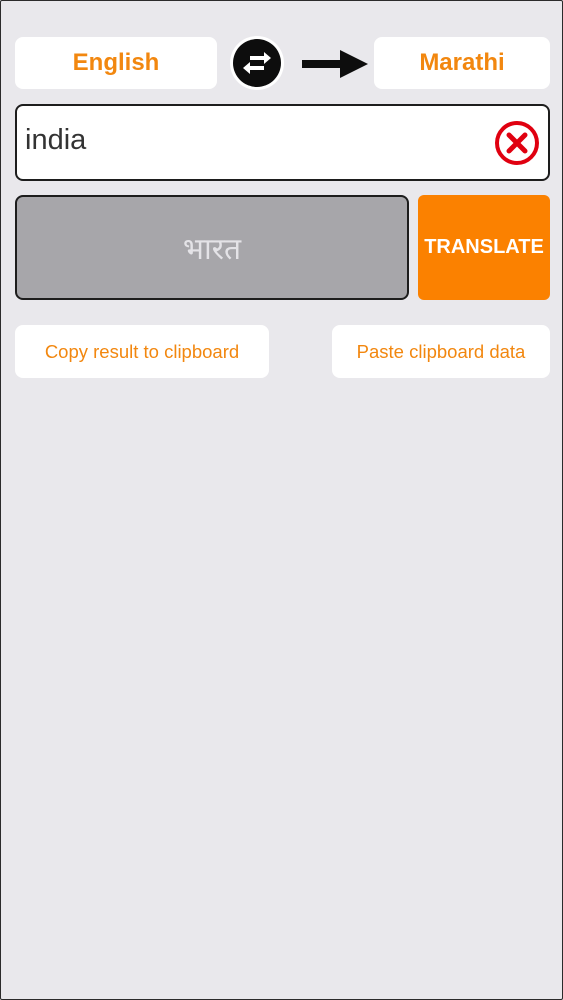  What do you see at coordinates (462, 63) in the screenshot?
I see `target-language-button: Marathi` at bounding box center [462, 63].